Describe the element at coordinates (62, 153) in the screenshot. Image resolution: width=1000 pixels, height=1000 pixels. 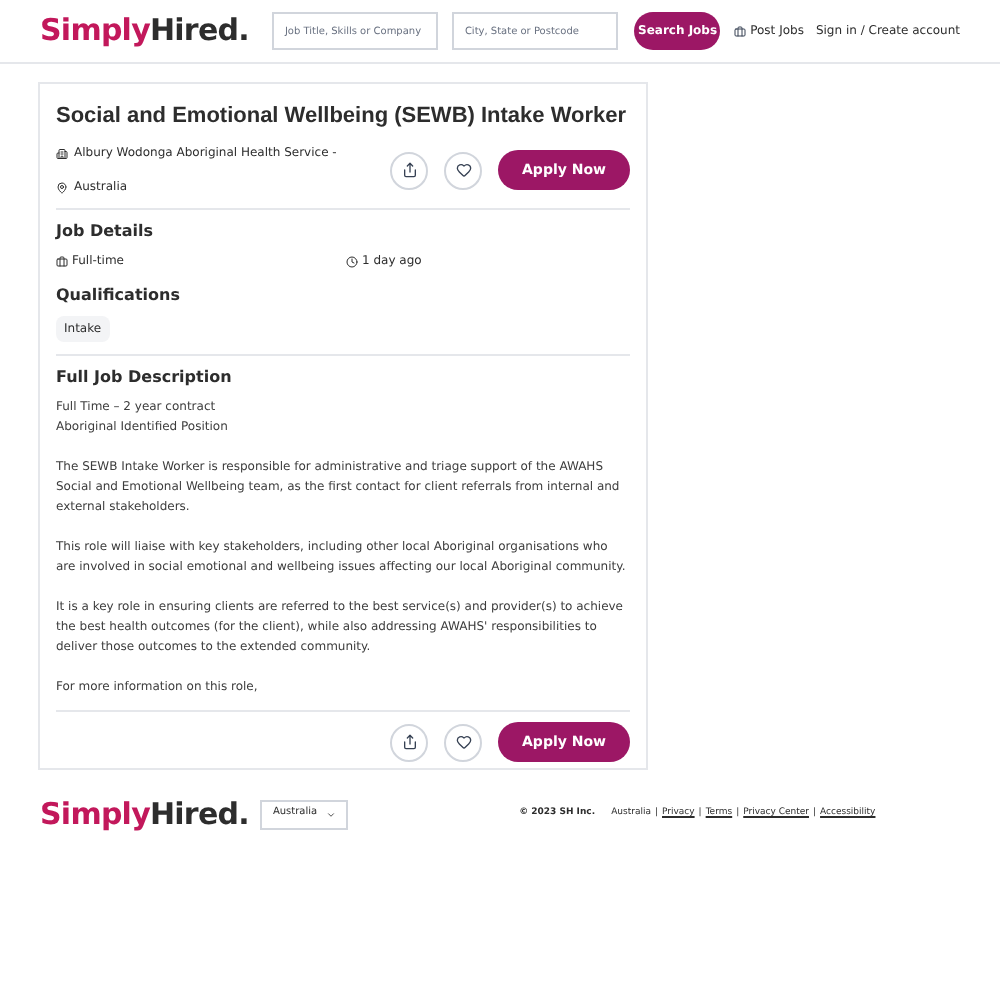
I see `building-icon` at that location.